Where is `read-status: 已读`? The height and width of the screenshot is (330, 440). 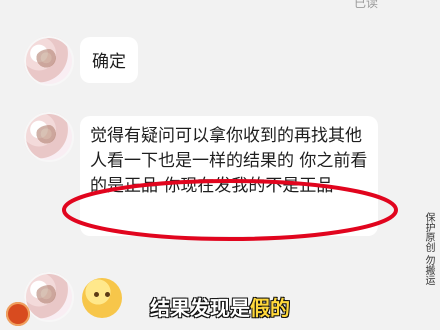 read-status: 已读 is located at coordinates (365, 5).